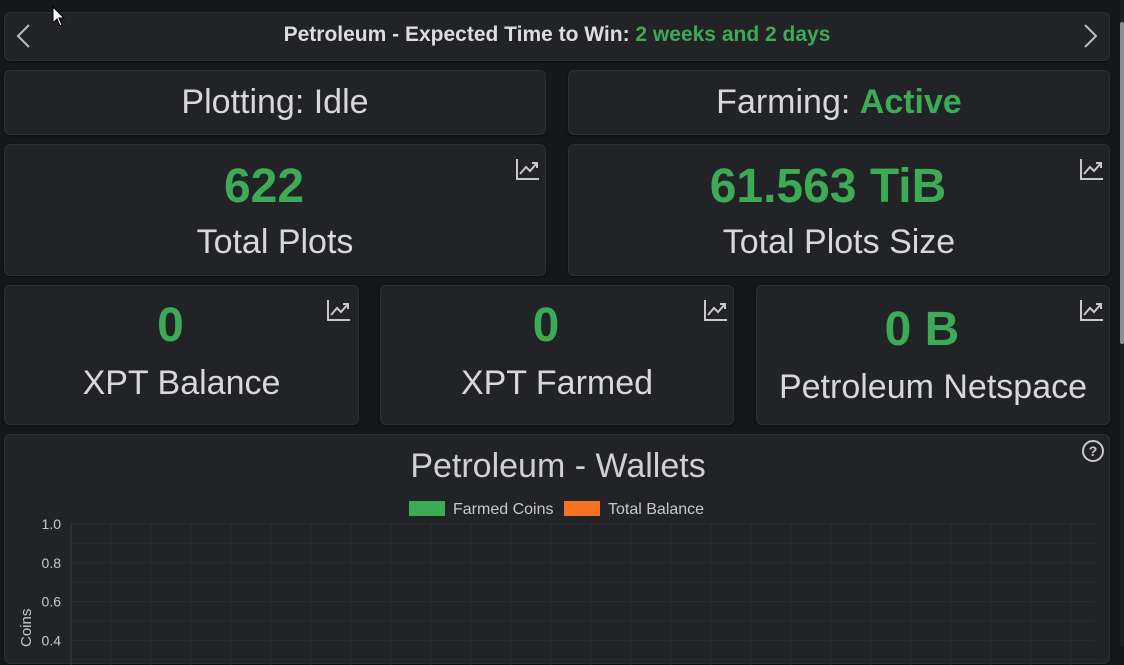 This screenshot has width=1124, height=665. Describe the element at coordinates (247, 102) in the screenshot. I see `plotting-label: Plotting:` at that location.